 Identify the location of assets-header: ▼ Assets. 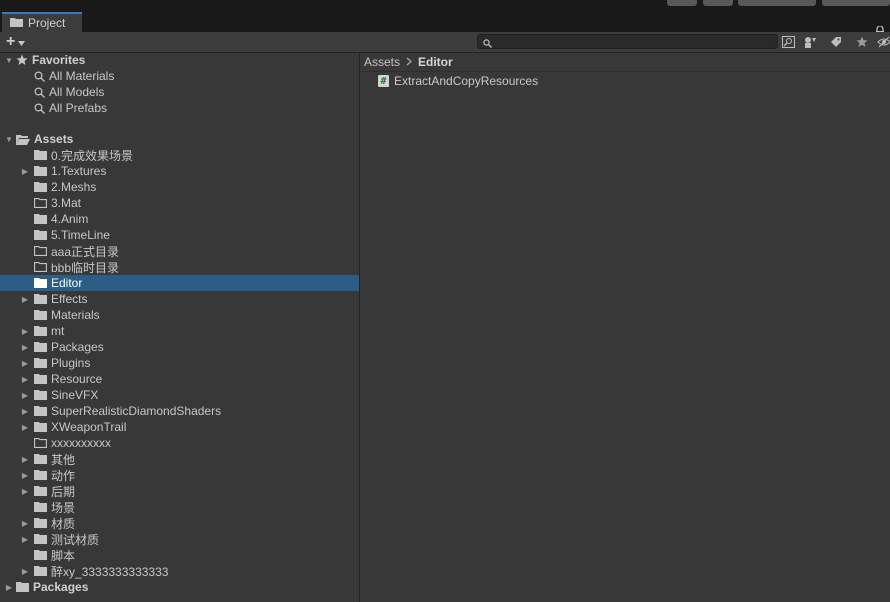
(181, 139).